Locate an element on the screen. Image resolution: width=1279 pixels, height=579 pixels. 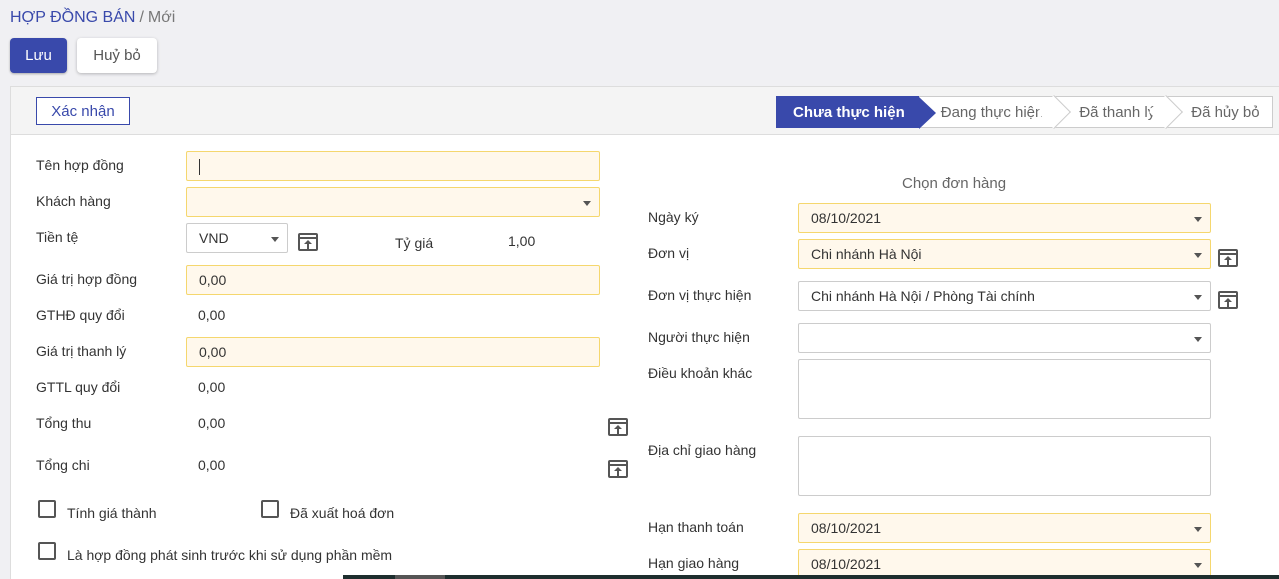
stage-in-progress: Đang thực hiện is located at coordinates (995, 112).